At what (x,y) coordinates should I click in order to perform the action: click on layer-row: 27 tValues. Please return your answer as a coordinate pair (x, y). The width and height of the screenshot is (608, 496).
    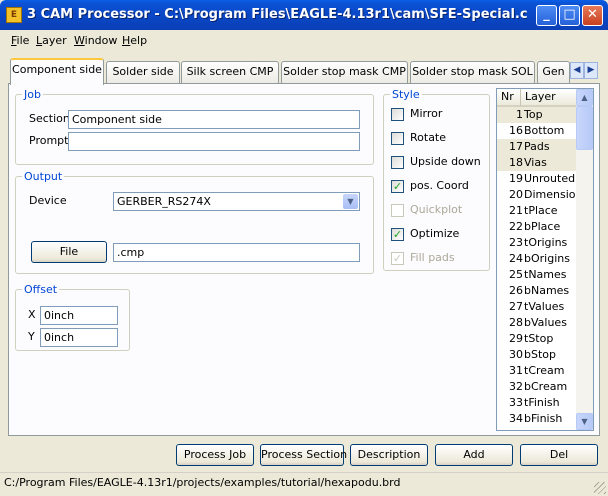
    Looking at the image, I should click on (537, 307).